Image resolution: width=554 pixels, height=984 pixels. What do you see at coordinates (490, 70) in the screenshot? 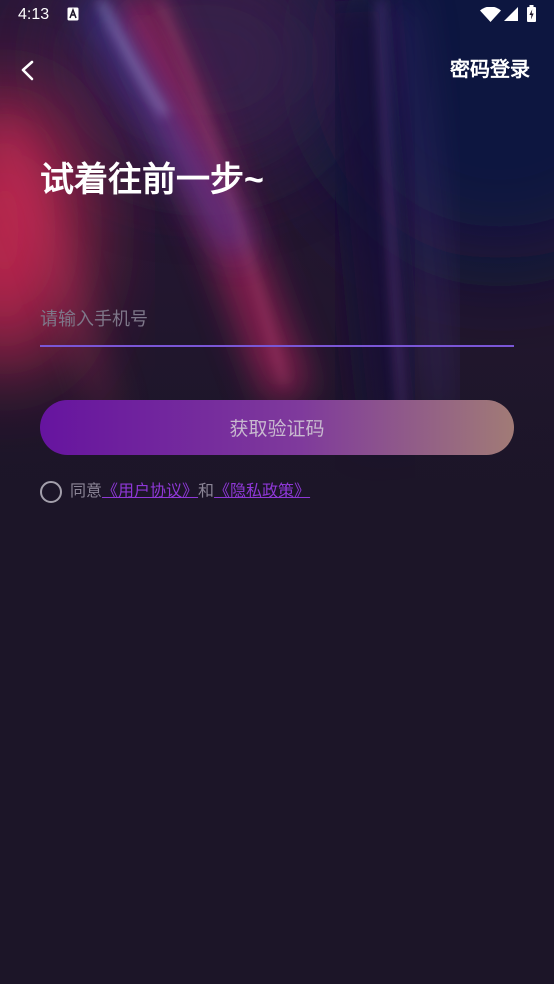
I see `password-login-link: 密码登录` at bounding box center [490, 70].